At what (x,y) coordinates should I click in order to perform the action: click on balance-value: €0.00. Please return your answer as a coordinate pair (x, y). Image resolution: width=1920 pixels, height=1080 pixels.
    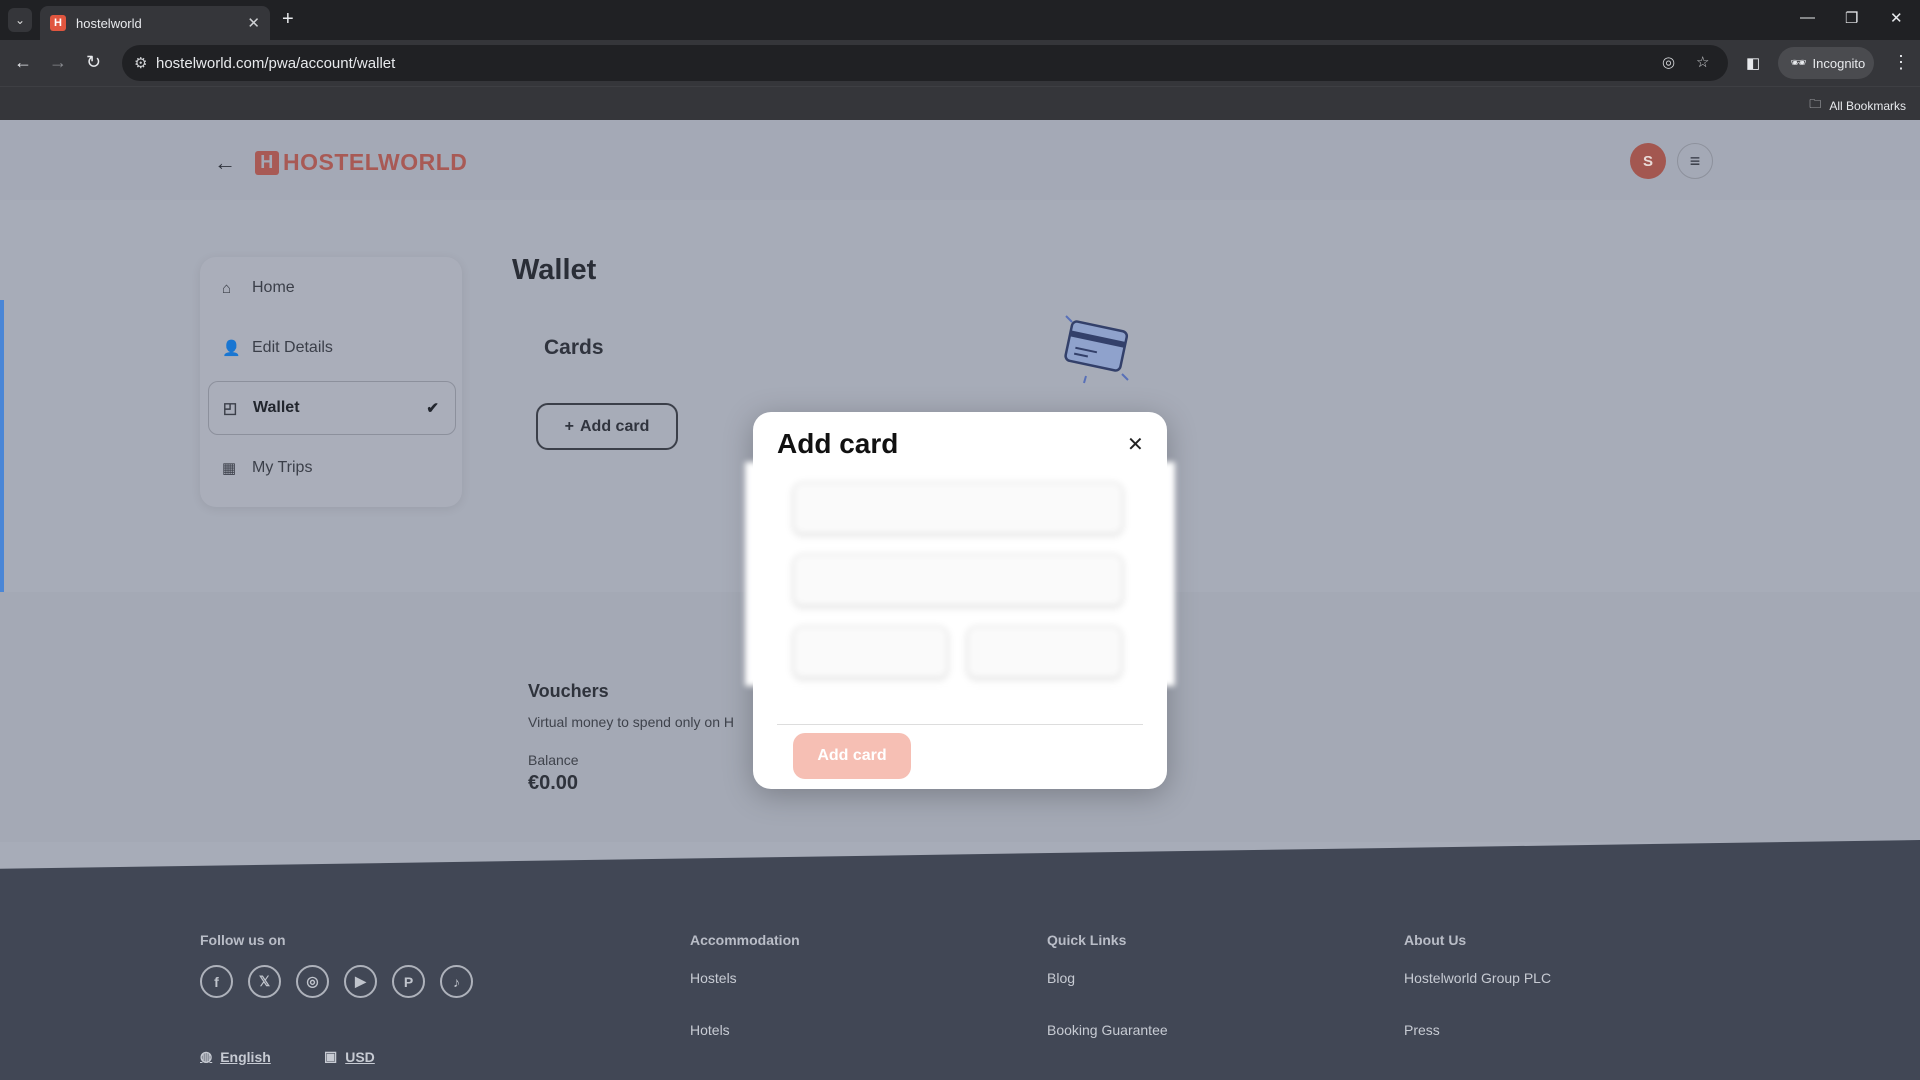
    Looking at the image, I should click on (553, 783).